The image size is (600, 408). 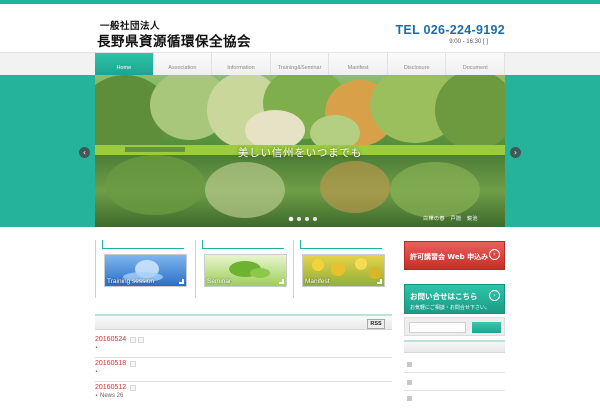 I want to click on nav-item-disclosure: Disclosure, so click(x=416, y=64).